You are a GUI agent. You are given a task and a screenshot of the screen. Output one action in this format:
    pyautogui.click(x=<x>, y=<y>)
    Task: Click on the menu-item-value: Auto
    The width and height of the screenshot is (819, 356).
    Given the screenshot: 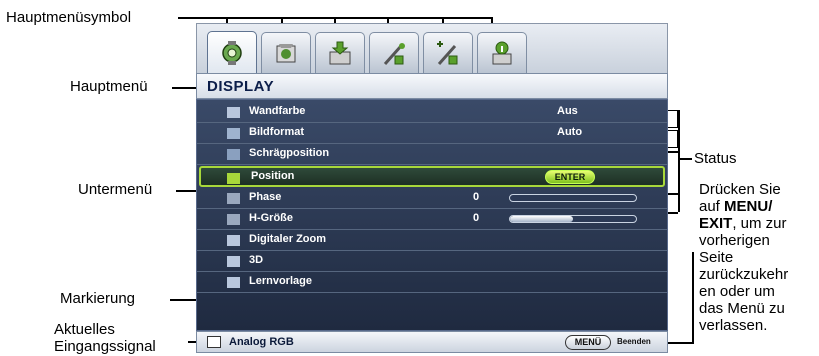 What is the action you would take?
    pyautogui.click(x=570, y=132)
    